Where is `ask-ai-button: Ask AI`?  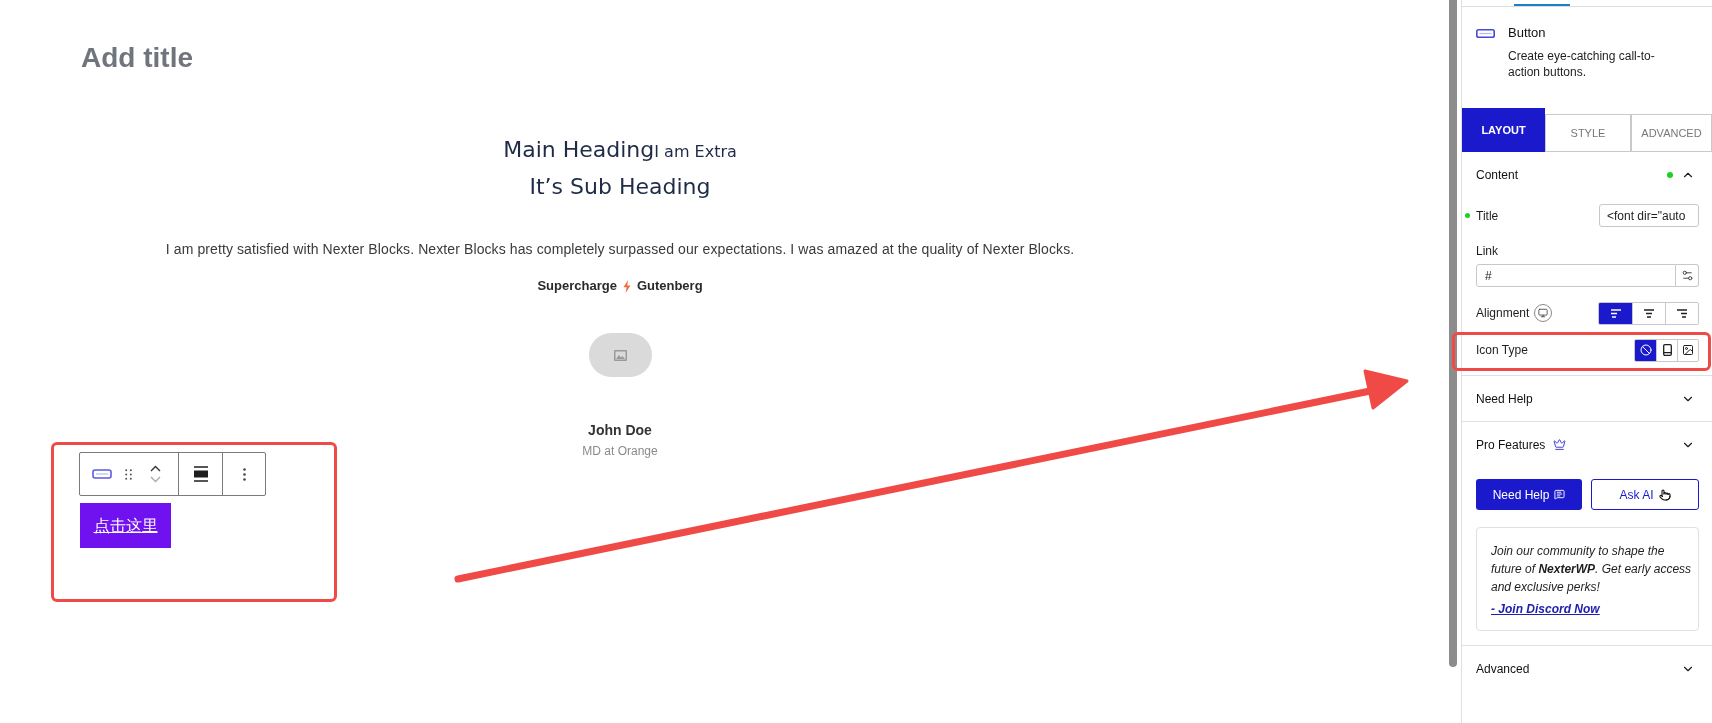 ask-ai-button: Ask AI is located at coordinates (1645, 494).